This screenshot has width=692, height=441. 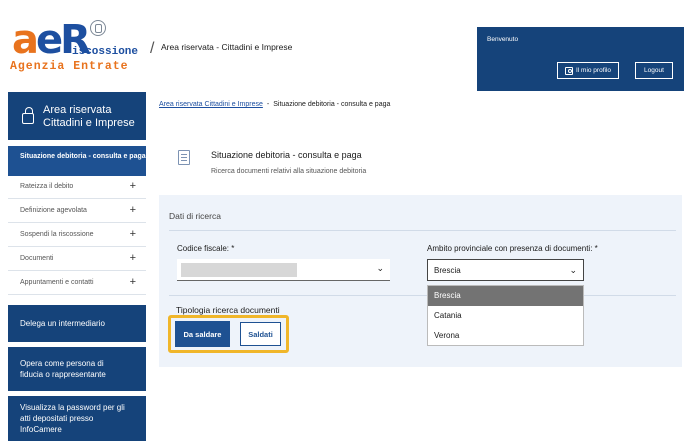 I want to click on breadcrumb-current: Situazione debitoria - consulta e paga, so click(x=332, y=104).